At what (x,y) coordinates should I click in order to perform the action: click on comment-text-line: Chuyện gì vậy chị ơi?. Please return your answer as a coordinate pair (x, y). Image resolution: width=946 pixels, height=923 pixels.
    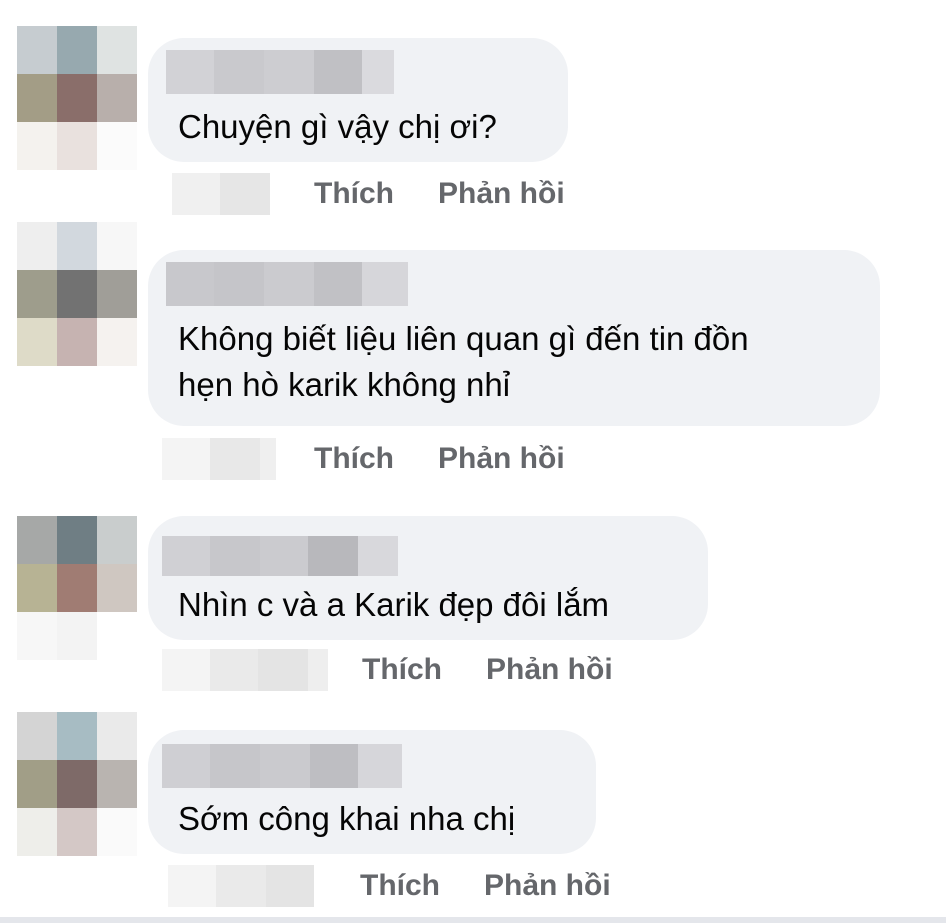
    Looking at the image, I should click on (337, 126).